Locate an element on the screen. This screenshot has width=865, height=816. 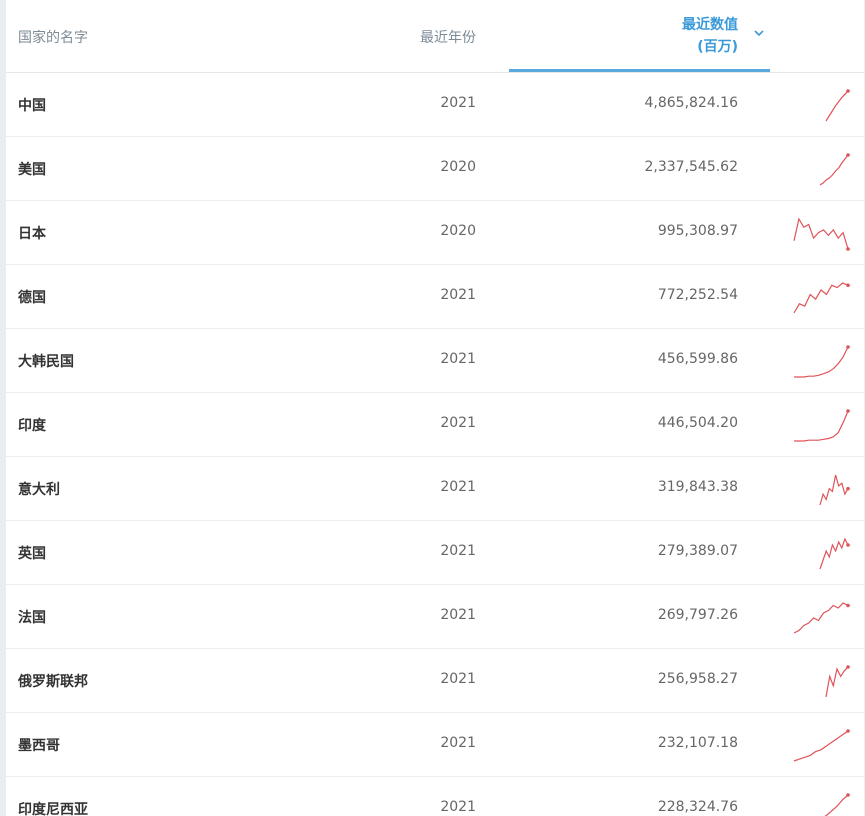
latest-value: 319,843.38 is located at coordinates (697, 487).